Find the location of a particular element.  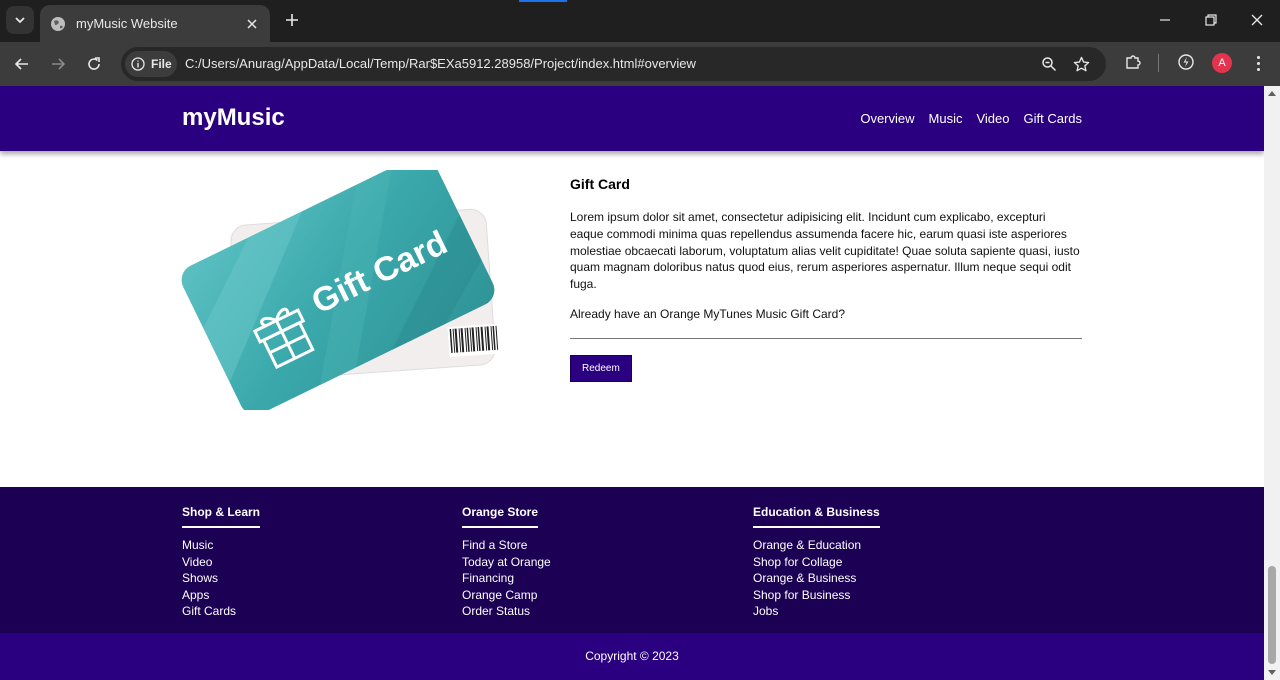

performance-icon is located at coordinates (1186, 62).